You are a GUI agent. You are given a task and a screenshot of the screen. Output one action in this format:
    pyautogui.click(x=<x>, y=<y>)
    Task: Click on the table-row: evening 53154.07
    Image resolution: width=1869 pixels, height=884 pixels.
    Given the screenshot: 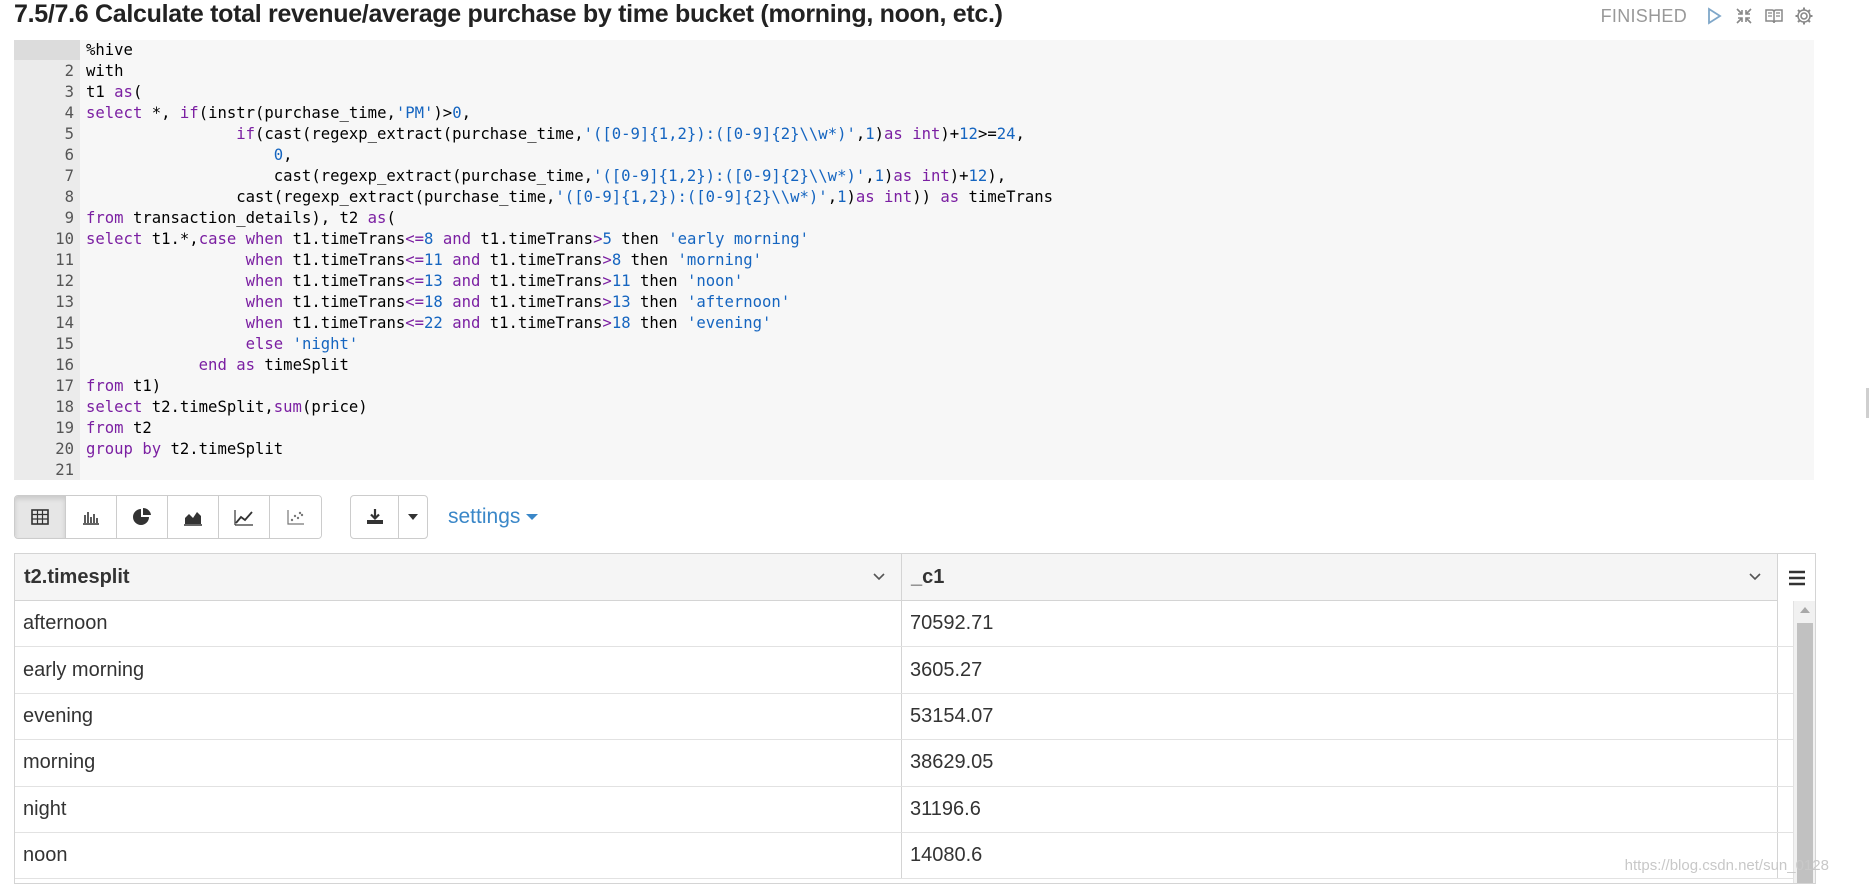 What is the action you would take?
    pyautogui.click(x=915, y=717)
    